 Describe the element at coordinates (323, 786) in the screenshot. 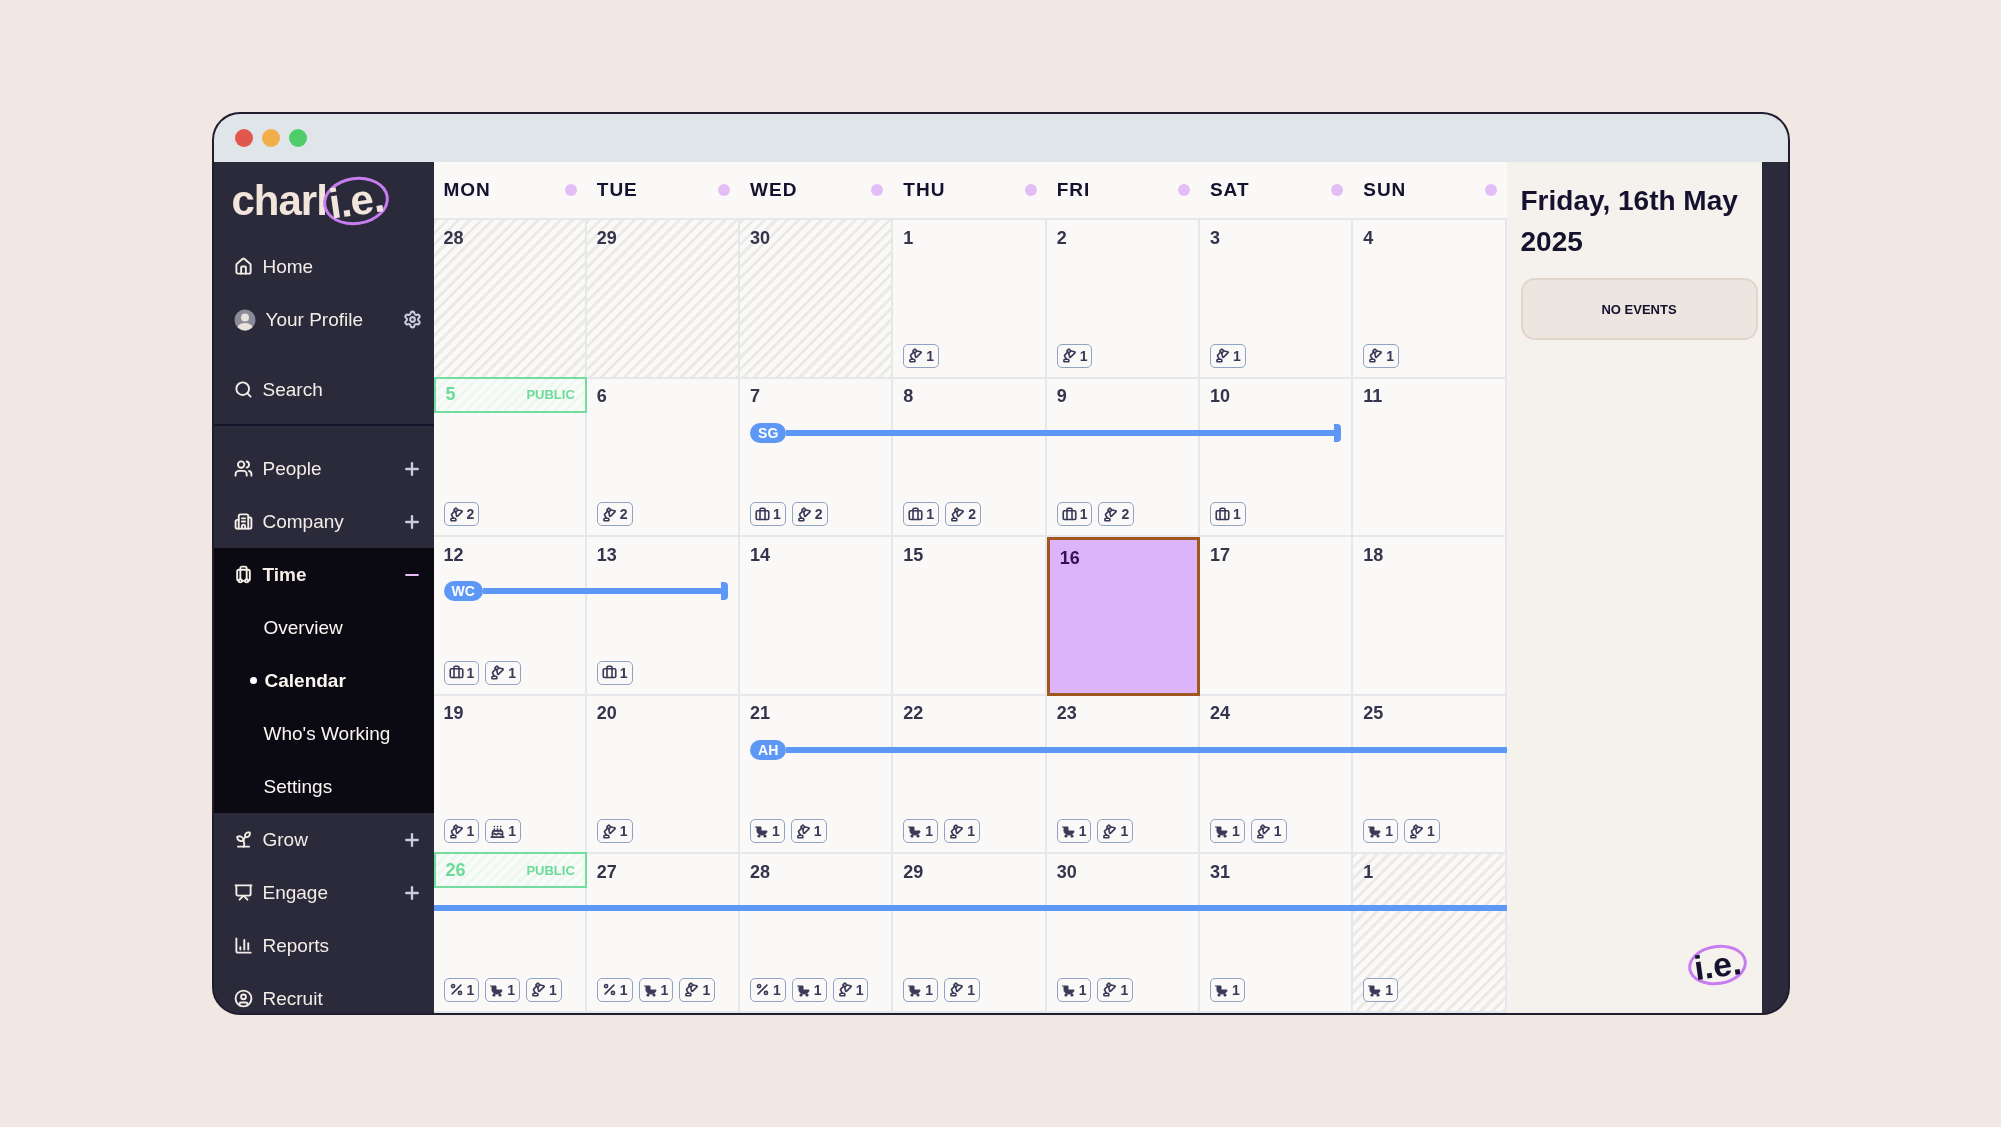

I see `nav-sublink: Settings` at that location.